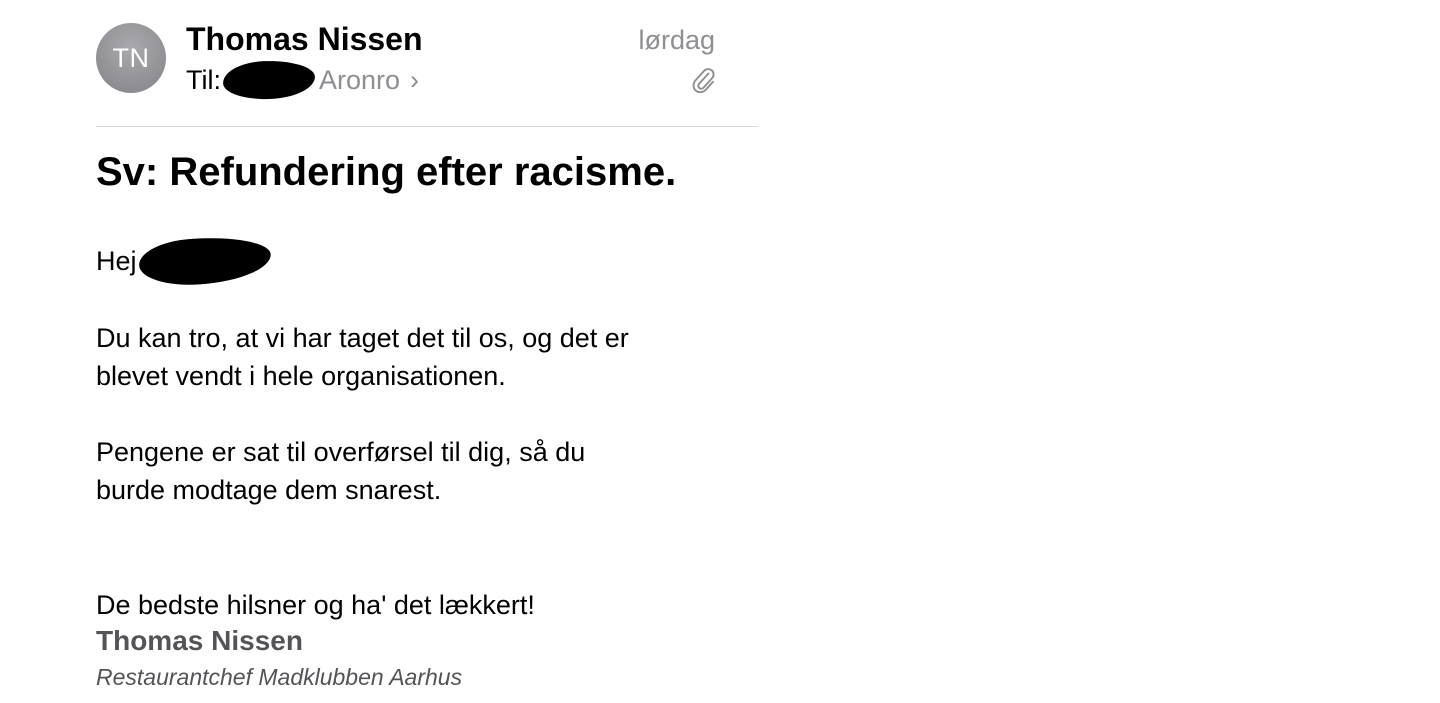 This screenshot has width=1440, height=703. What do you see at coordinates (269, 80) in the screenshot?
I see `redacted-recipient` at bounding box center [269, 80].